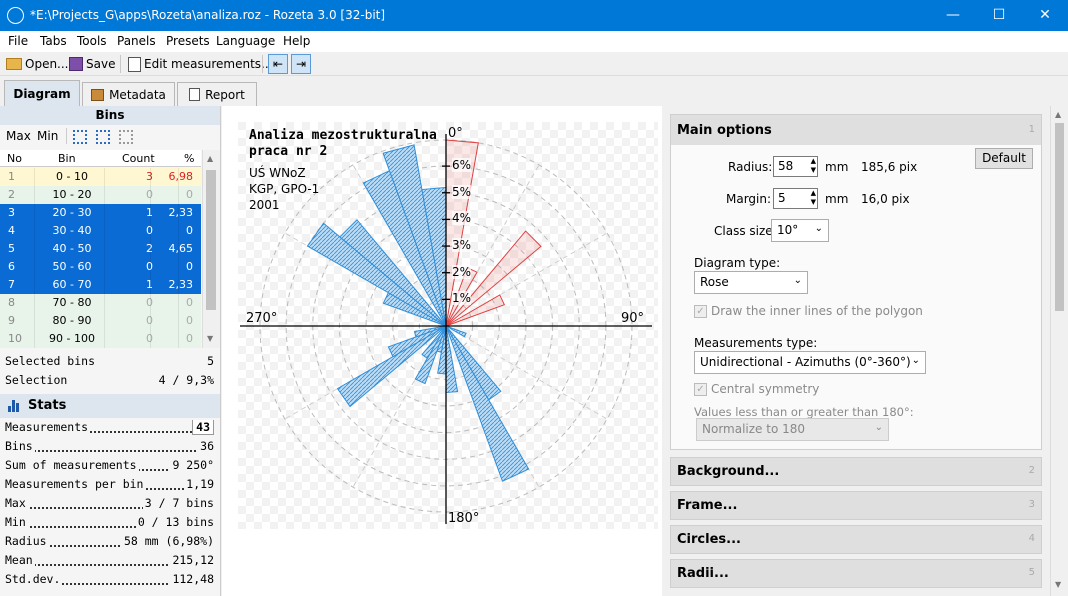 The height and width of the screenshot is (596, 1068). I want to click on stat-line: Bins 36, so click(110, 448).